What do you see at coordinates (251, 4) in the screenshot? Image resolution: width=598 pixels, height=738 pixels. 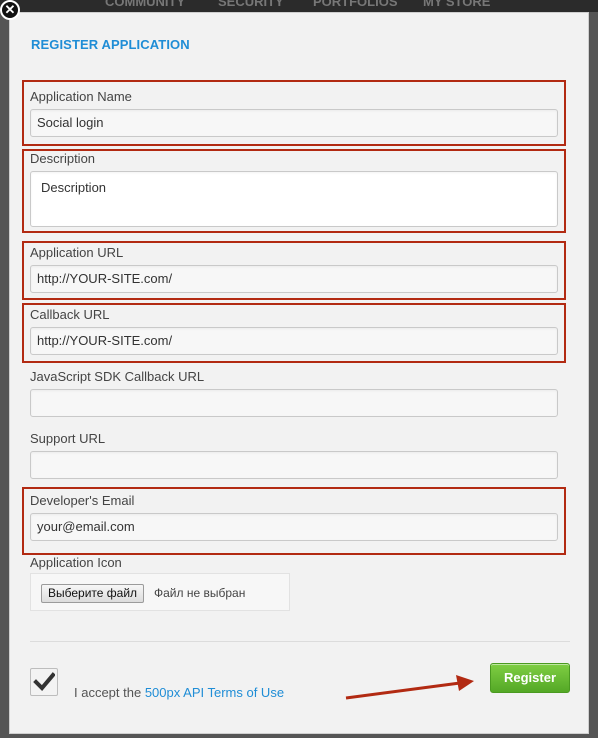 I see `bg-nav-item: SECURITY` at bounding box center [251, 4].